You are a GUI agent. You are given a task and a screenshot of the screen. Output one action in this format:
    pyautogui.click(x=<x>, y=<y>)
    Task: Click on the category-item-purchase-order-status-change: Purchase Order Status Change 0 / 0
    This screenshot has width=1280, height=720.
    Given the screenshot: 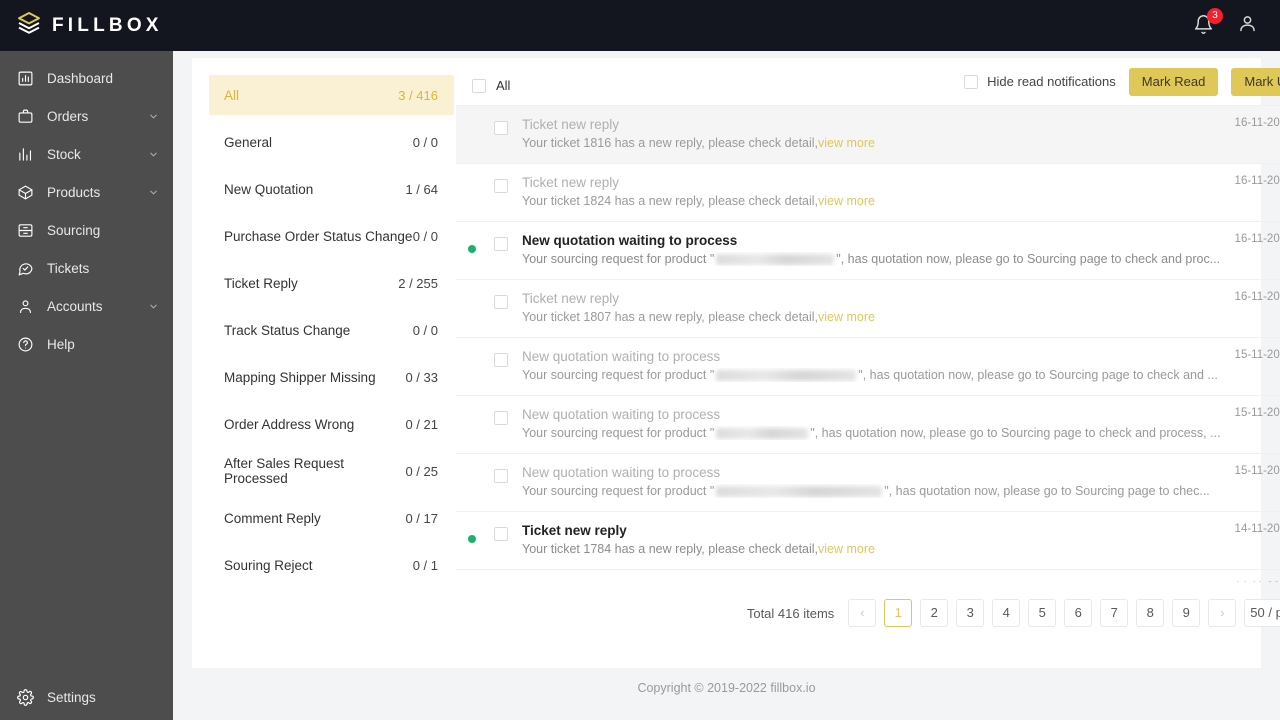 What is the action you would take?
    pyautogui.click(x=331, y=236)
    